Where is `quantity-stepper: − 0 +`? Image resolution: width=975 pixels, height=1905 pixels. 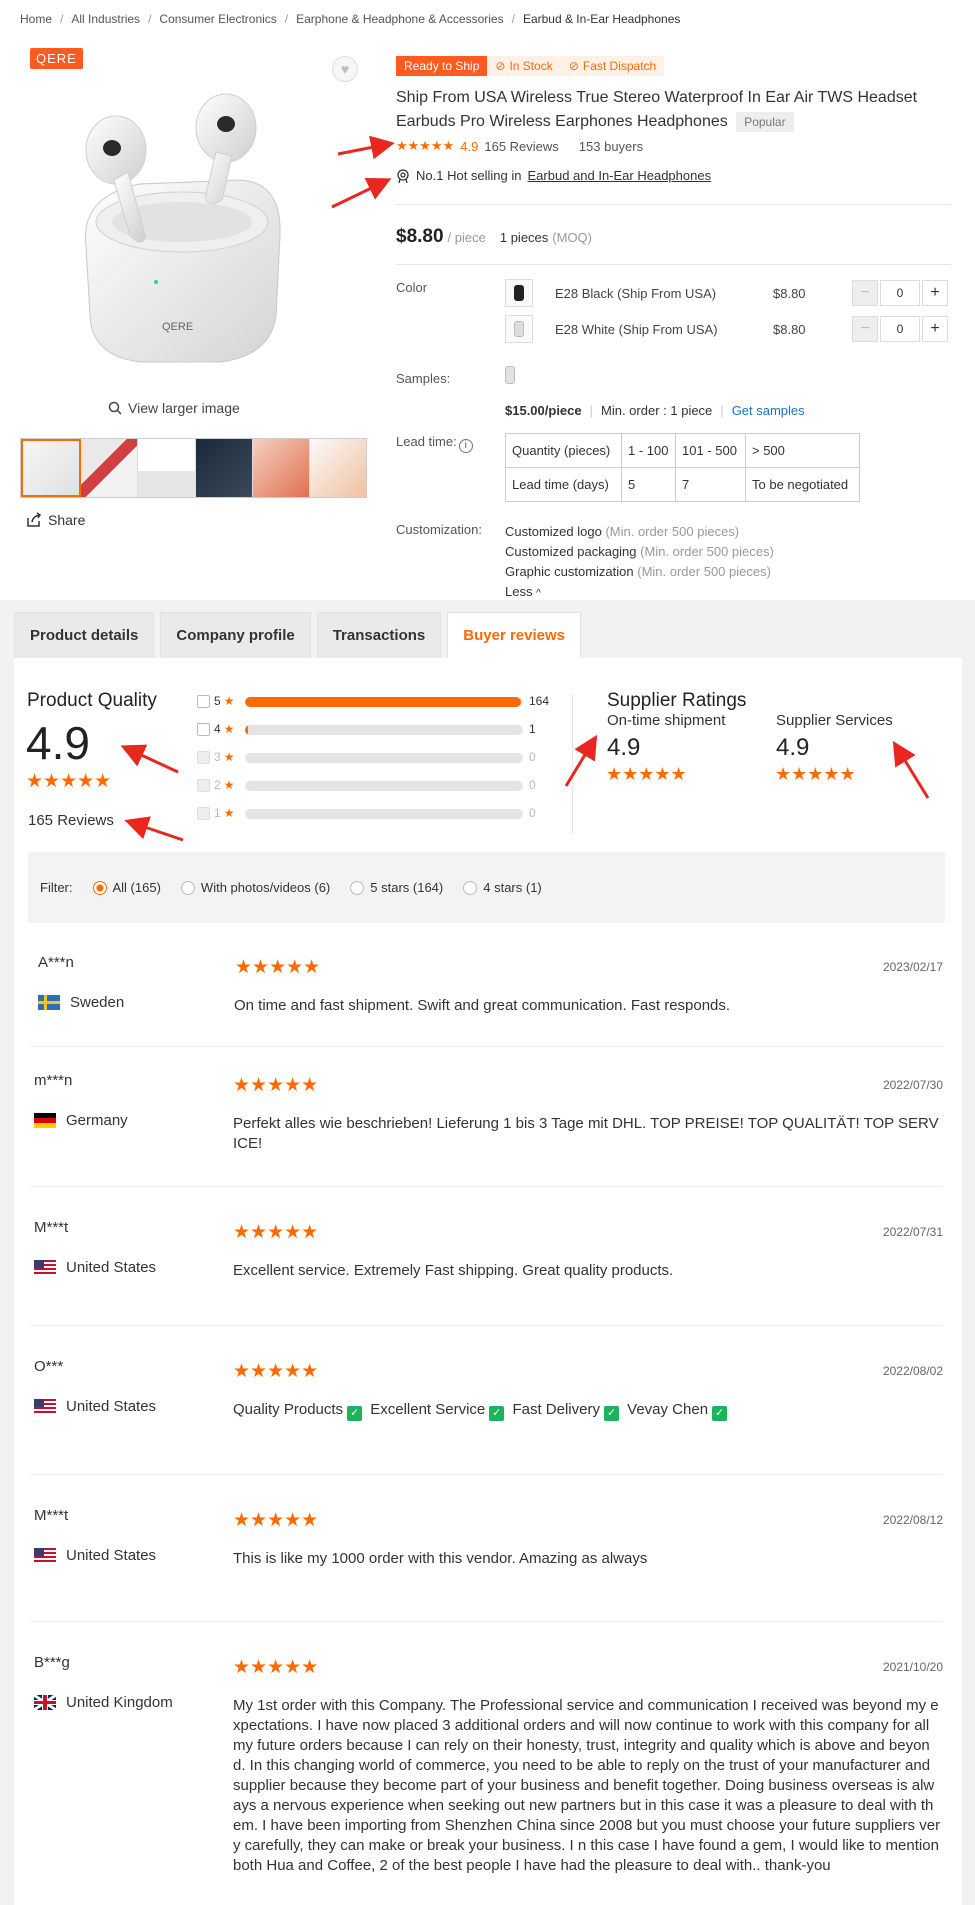
quantity-stepper: − 0 + is located at coordinates (900, 329).